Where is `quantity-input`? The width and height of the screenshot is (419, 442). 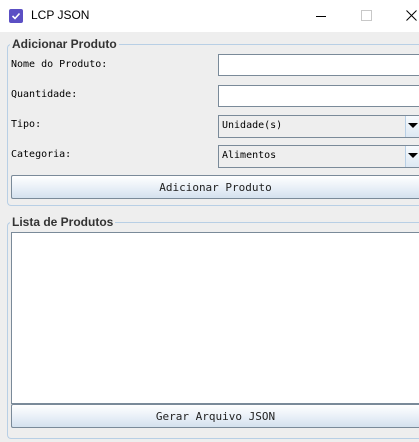
quantity-input is located at coordinates (319, 98).